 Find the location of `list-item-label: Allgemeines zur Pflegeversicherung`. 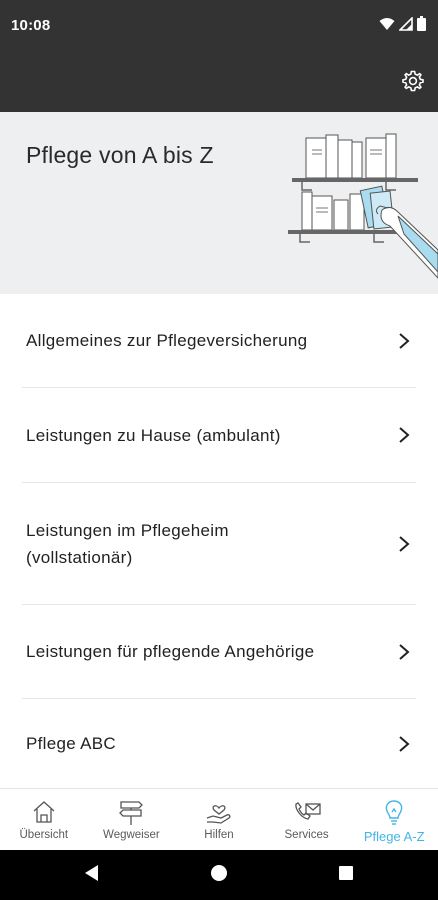

list-item-label: Allgemeines zur Pflegeversicherung is located at coordinates (167, 340).